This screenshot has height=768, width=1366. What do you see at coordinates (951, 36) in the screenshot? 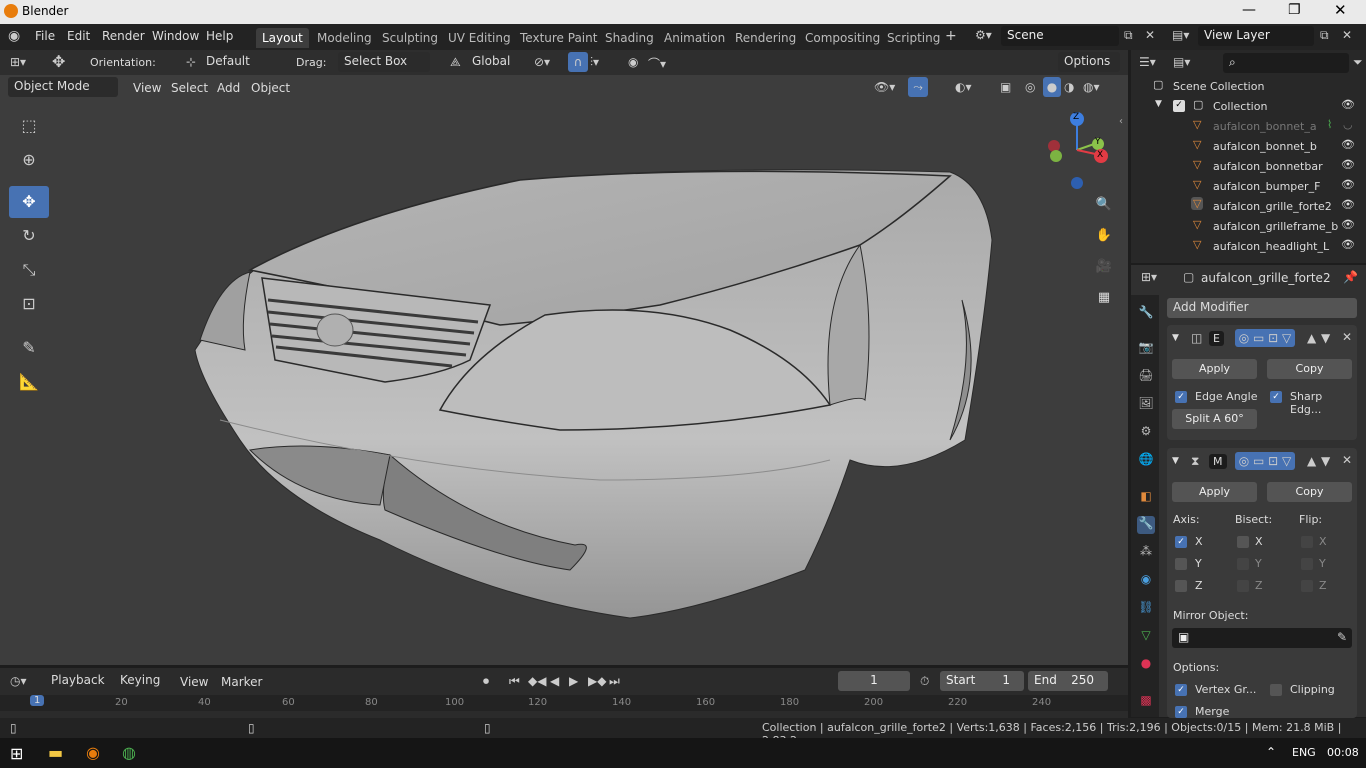
I see `add-workspace-icon: +` at bounding box center [951, 36].